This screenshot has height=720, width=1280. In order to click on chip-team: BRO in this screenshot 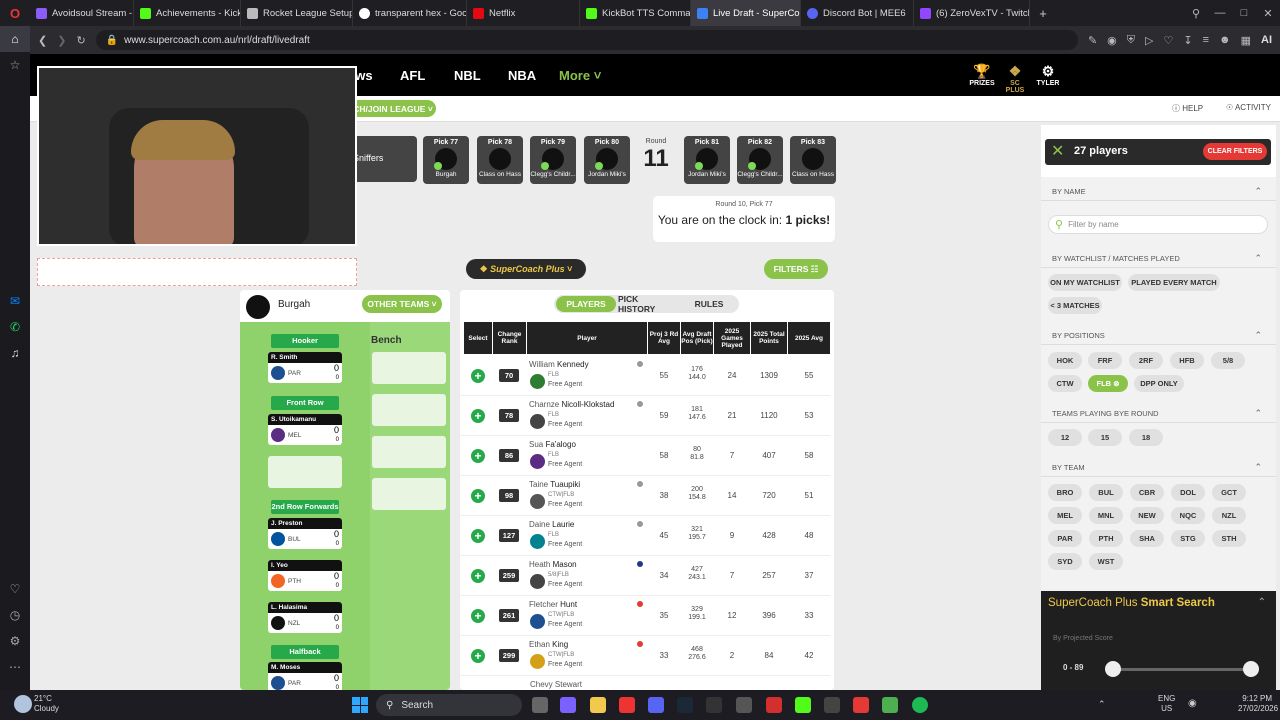, I will do `click(1065, 492)`.